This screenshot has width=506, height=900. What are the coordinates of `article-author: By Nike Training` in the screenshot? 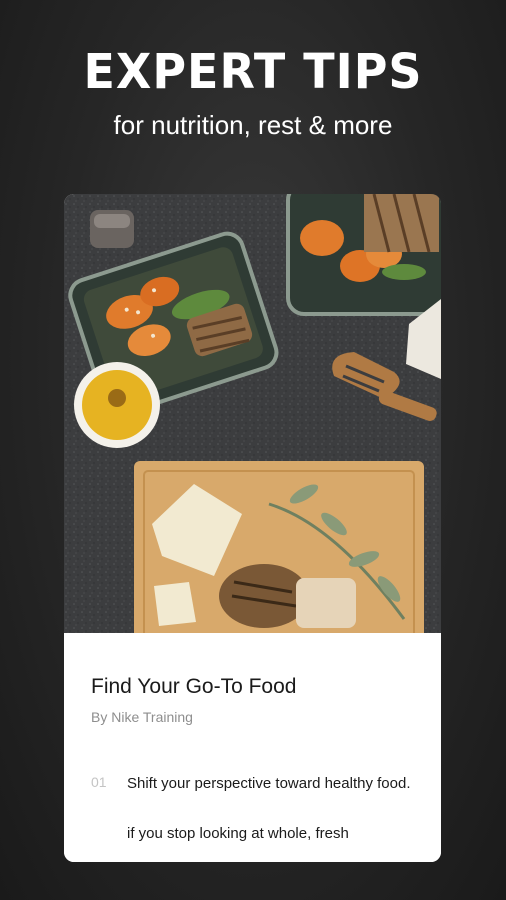 It's located at (142, 717).